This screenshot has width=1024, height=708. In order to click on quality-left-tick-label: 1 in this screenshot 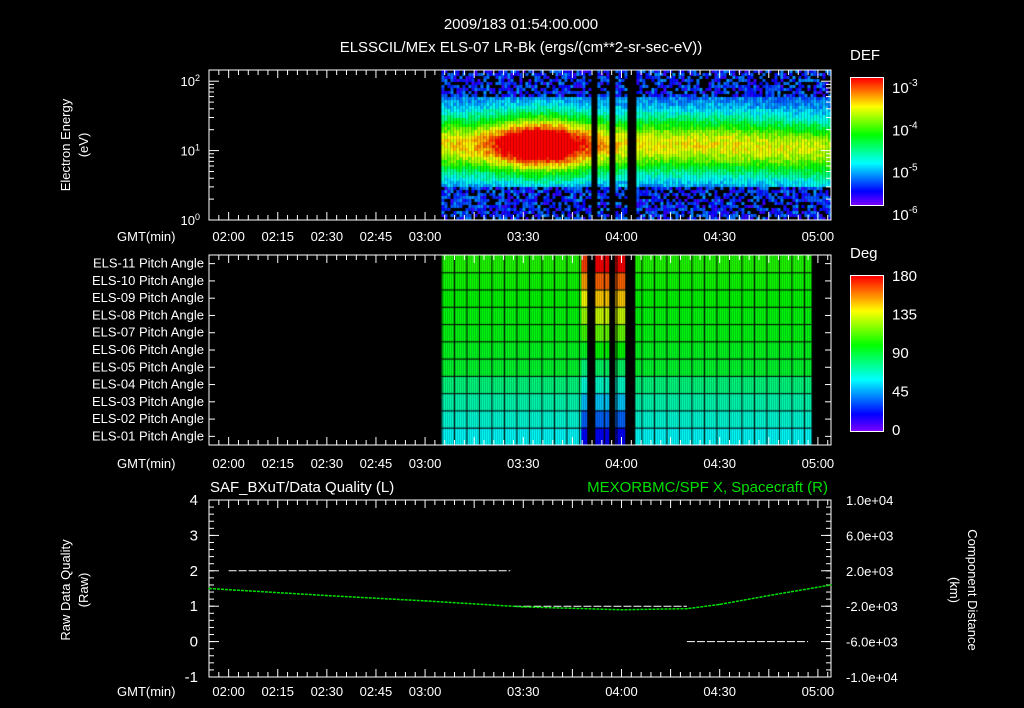, I will do `click(194, 606)`.